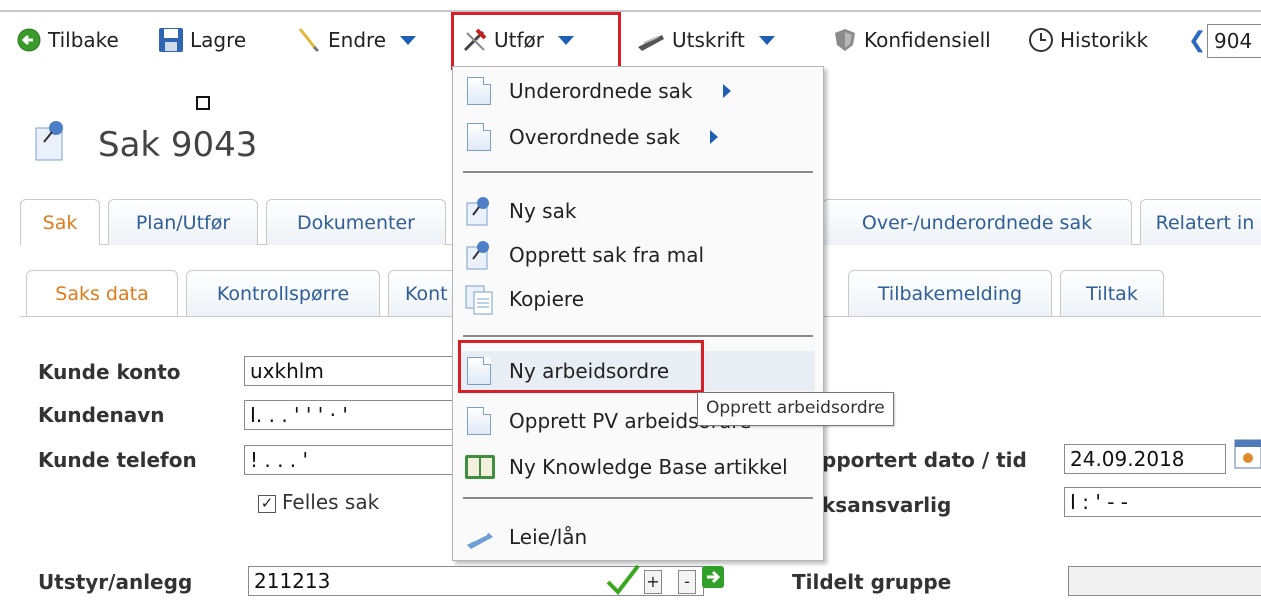 The height and width of the screenshot is (600, 1261). I want to click on menu-item-ny-knowledge-base-artikkel: Ny Knowledge Base artikkel, so click(638, 467).